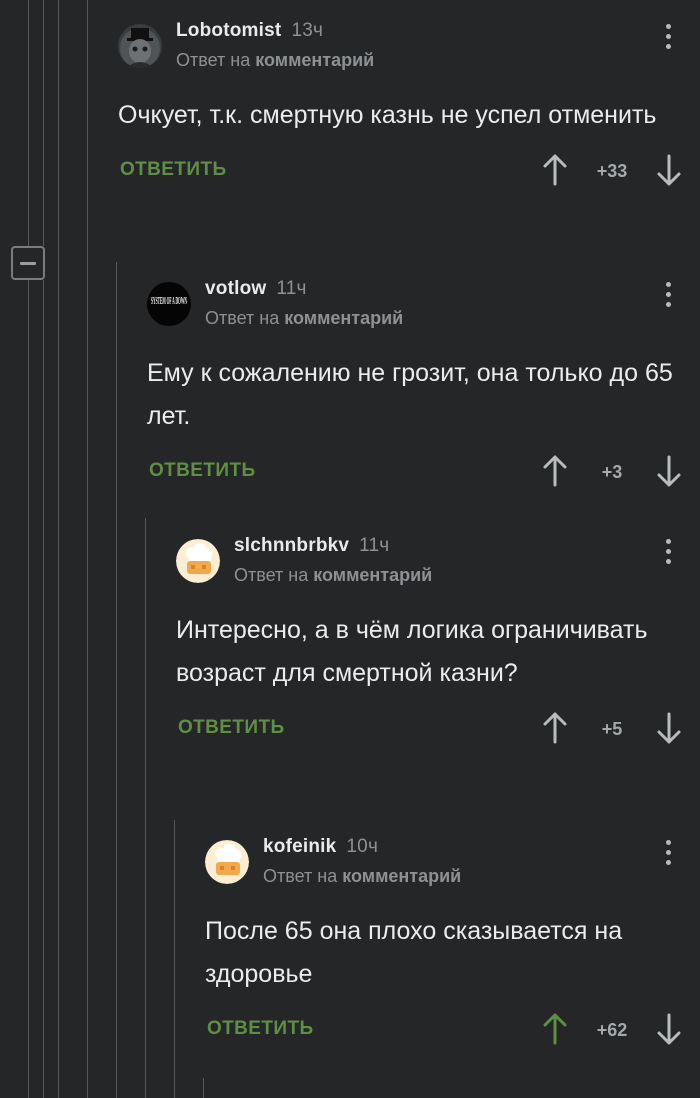  Describe the element at coordinates (28, 263) in the screenshot. I see `collapse-thread-button` at that location.